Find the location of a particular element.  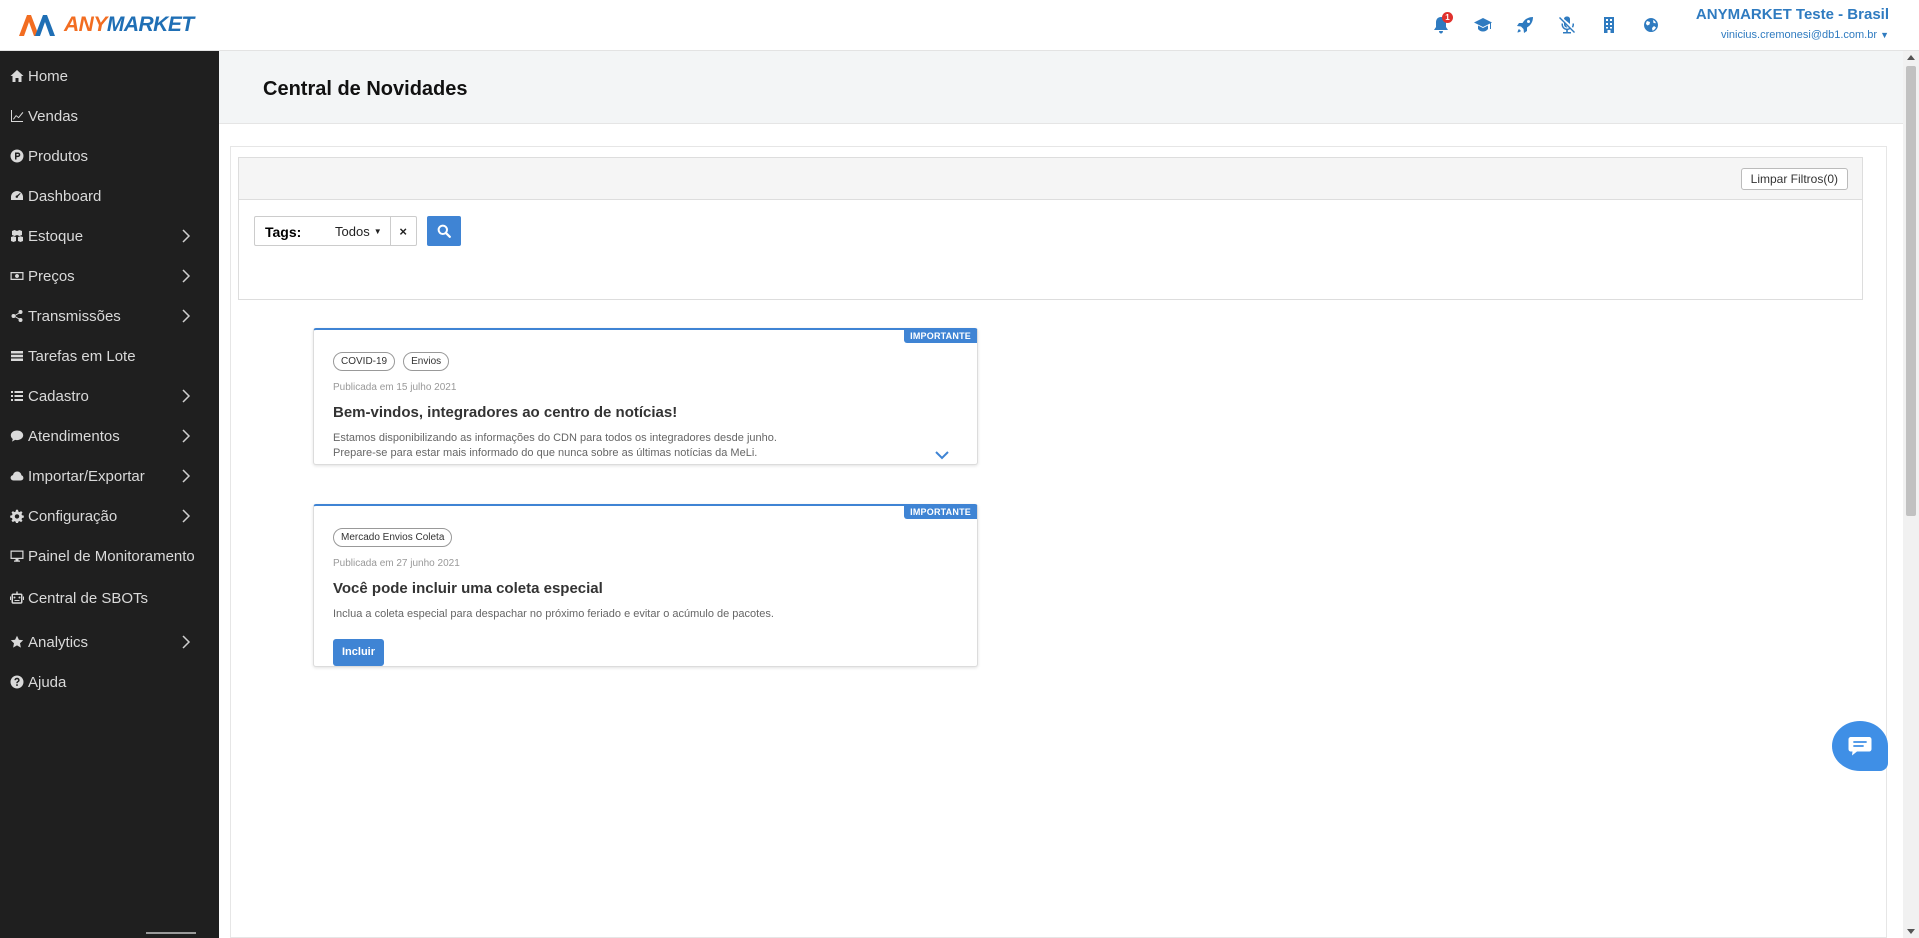

scroll-down-arrow-icon is located at coordinates (1911, 931).